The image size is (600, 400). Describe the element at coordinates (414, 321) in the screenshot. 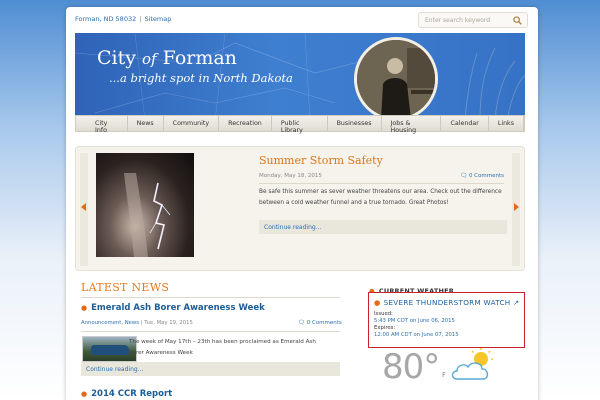

I see `issued-value: 5:43 PM CDT on June 06, 2015` at that location.